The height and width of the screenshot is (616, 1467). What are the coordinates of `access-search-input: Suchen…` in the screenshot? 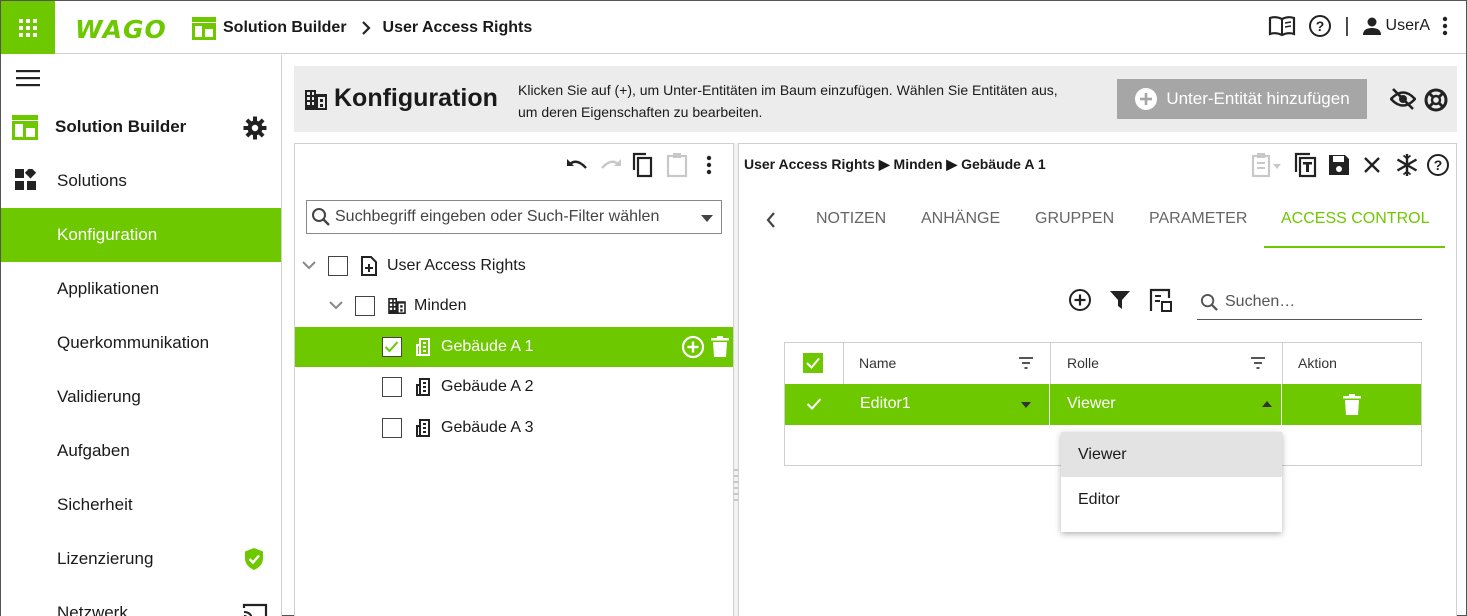 It's located at (1309, 302).